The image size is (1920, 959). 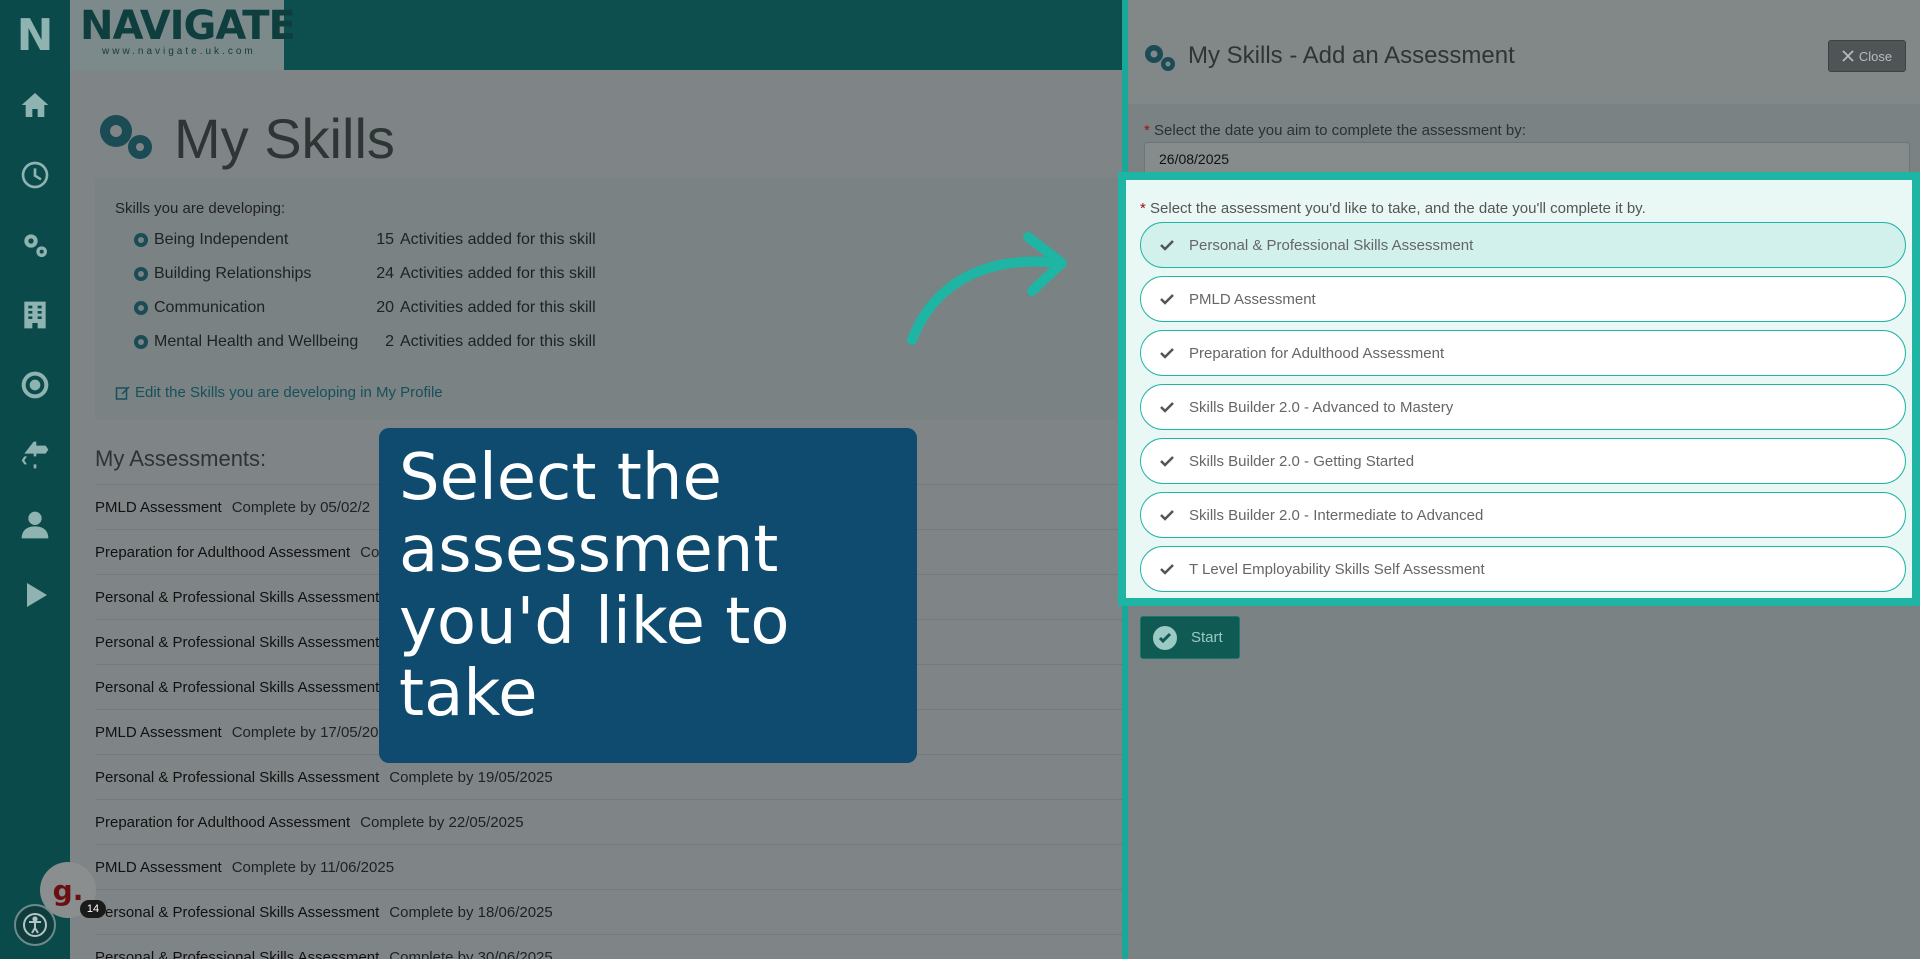 What do you see at coordinates (1317, 353) in the screenshot?
I see `assessment-option-label: Preparation for Adulthood Assessment` at bounding box center [1317, 353].